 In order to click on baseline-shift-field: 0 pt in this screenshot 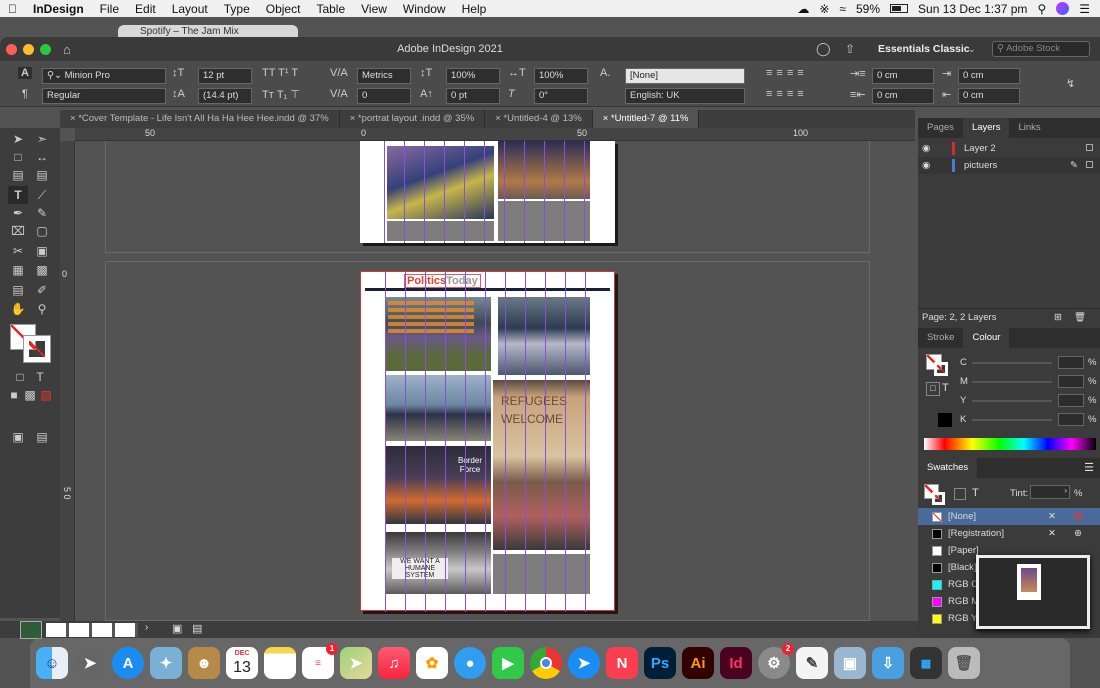, I will do `click(473, 96)`.